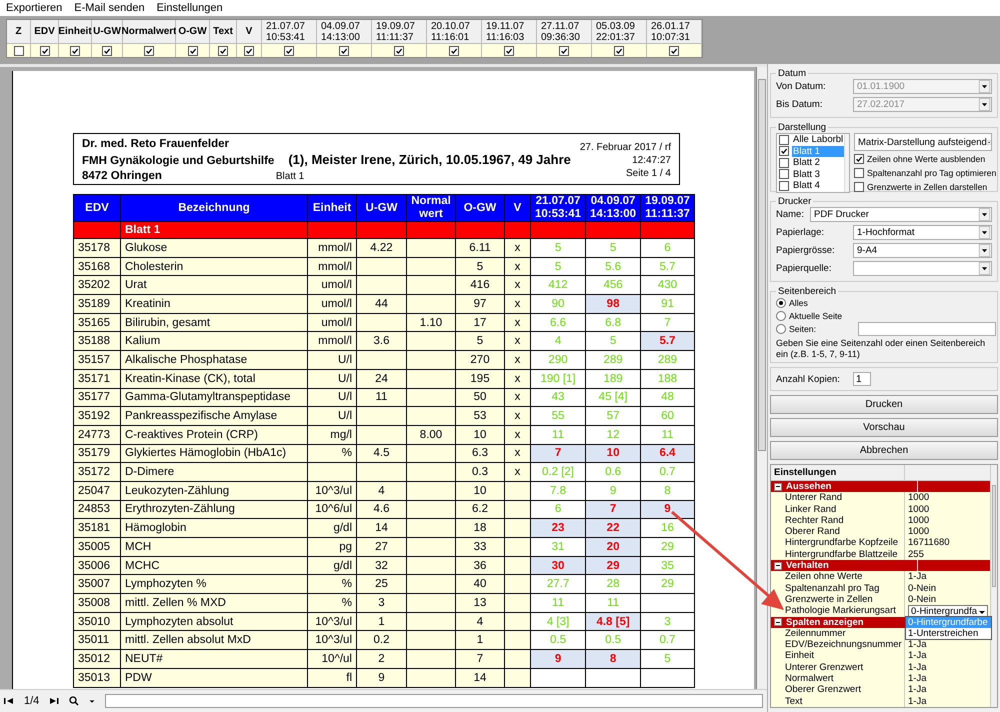 Image resolution: width=1000 pixels, height=712 pixels. I want to click on table-cell: 35178, so click(97, 248).